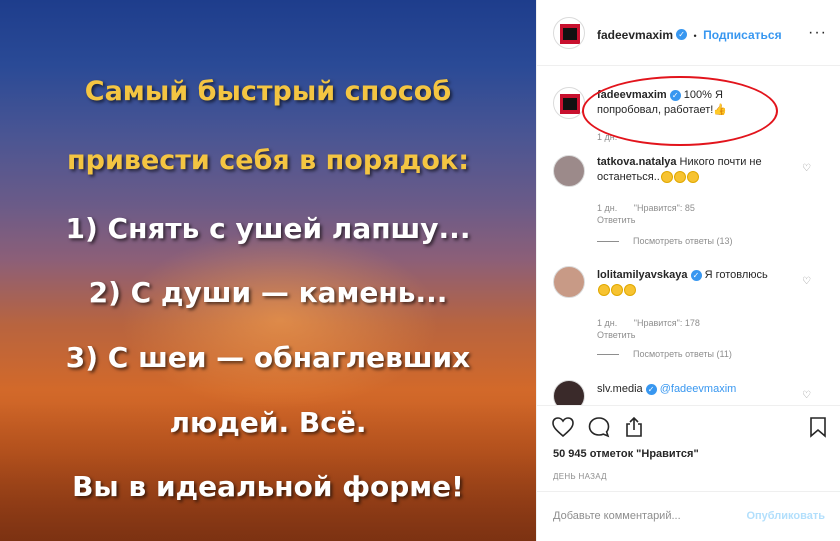 The width and height of the screenshot is (840, 541). What do you see at coordinates (688, 516) in the screenshot?
I see `add-comment-bar: Добавьте комментарий... Опубликовать` at bounding box center [688, 516].